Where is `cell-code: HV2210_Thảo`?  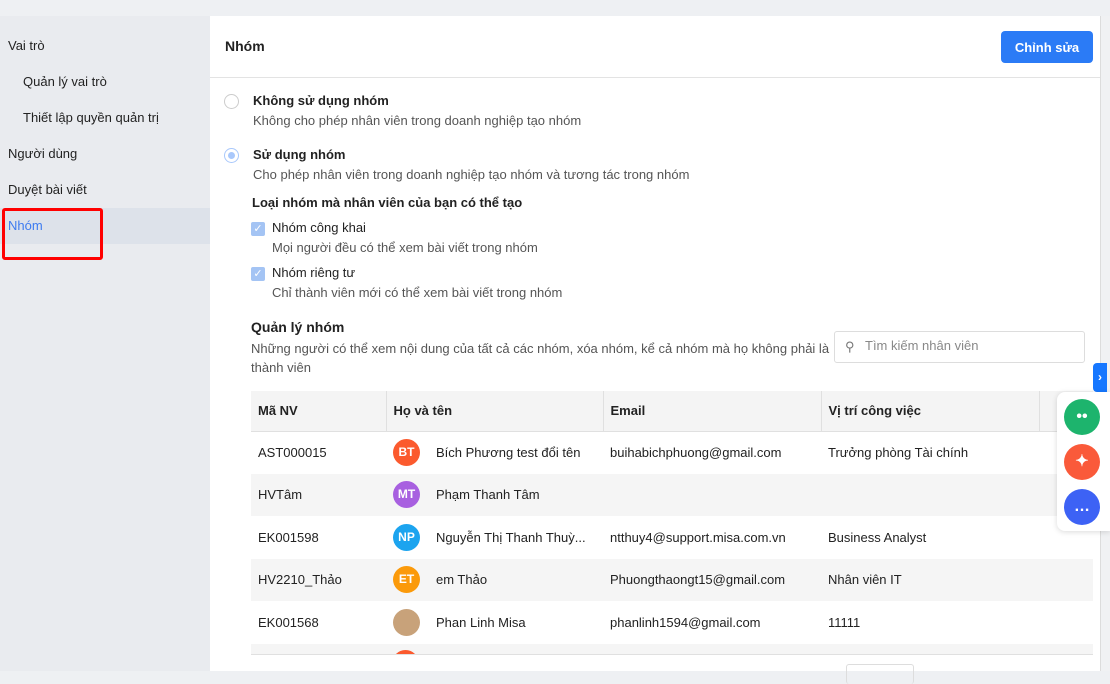 cell-code: HV2210_Thảo is located at coordinates (318, 579).